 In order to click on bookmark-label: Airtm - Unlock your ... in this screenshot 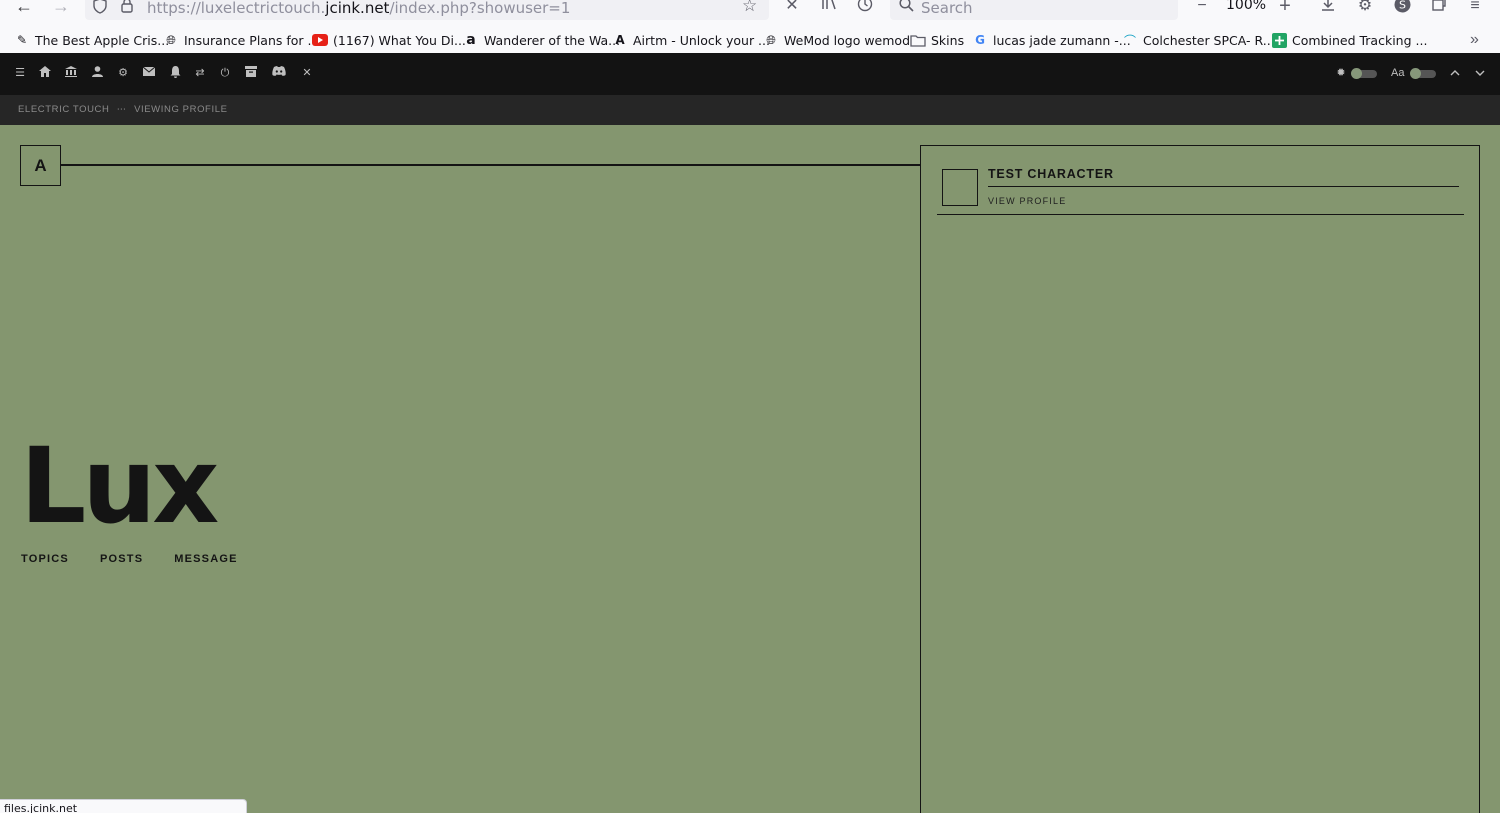, I will do `click(701, 40)`.